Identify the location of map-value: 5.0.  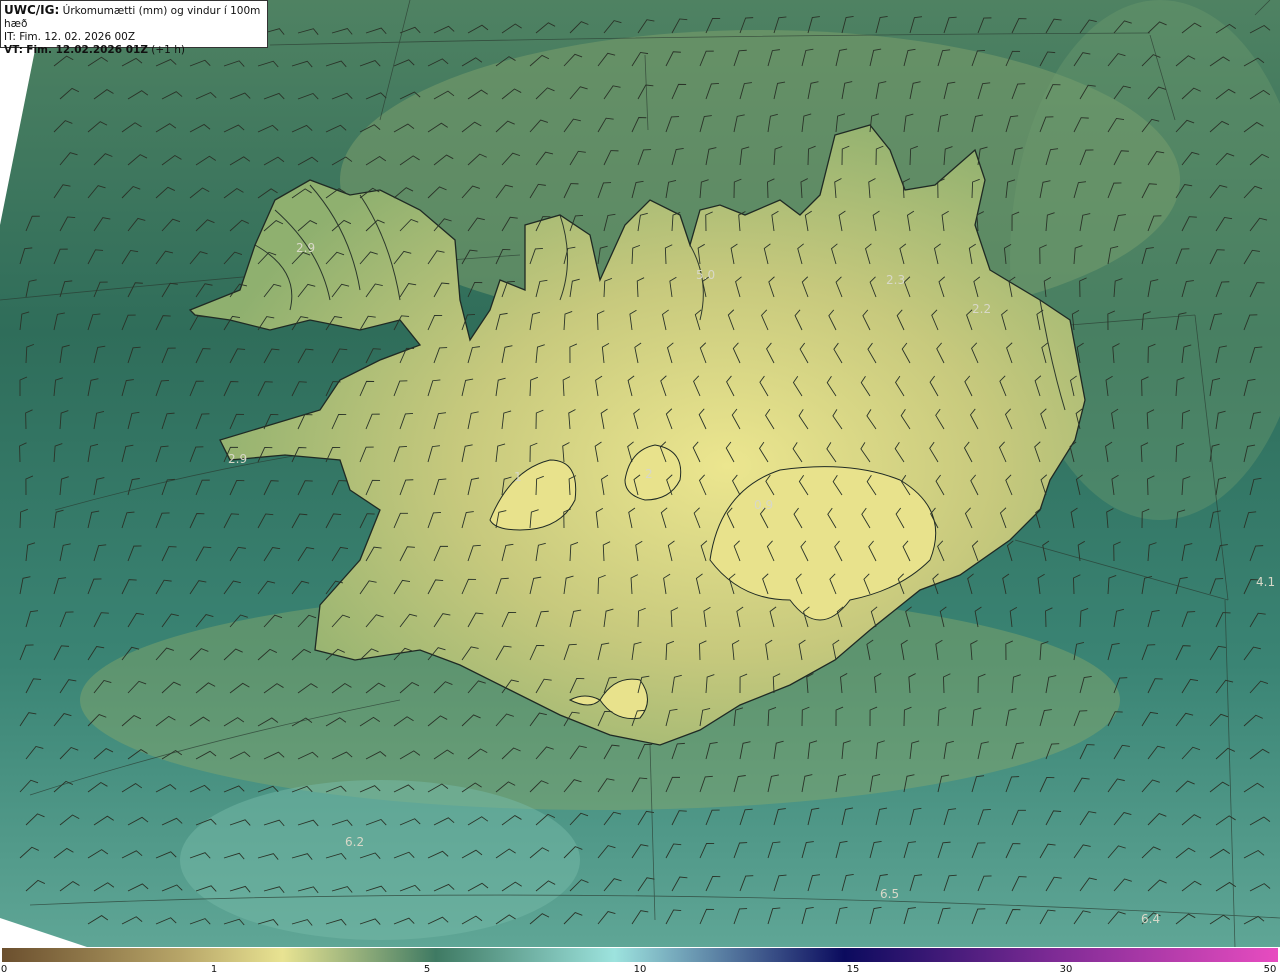
(705, 275).